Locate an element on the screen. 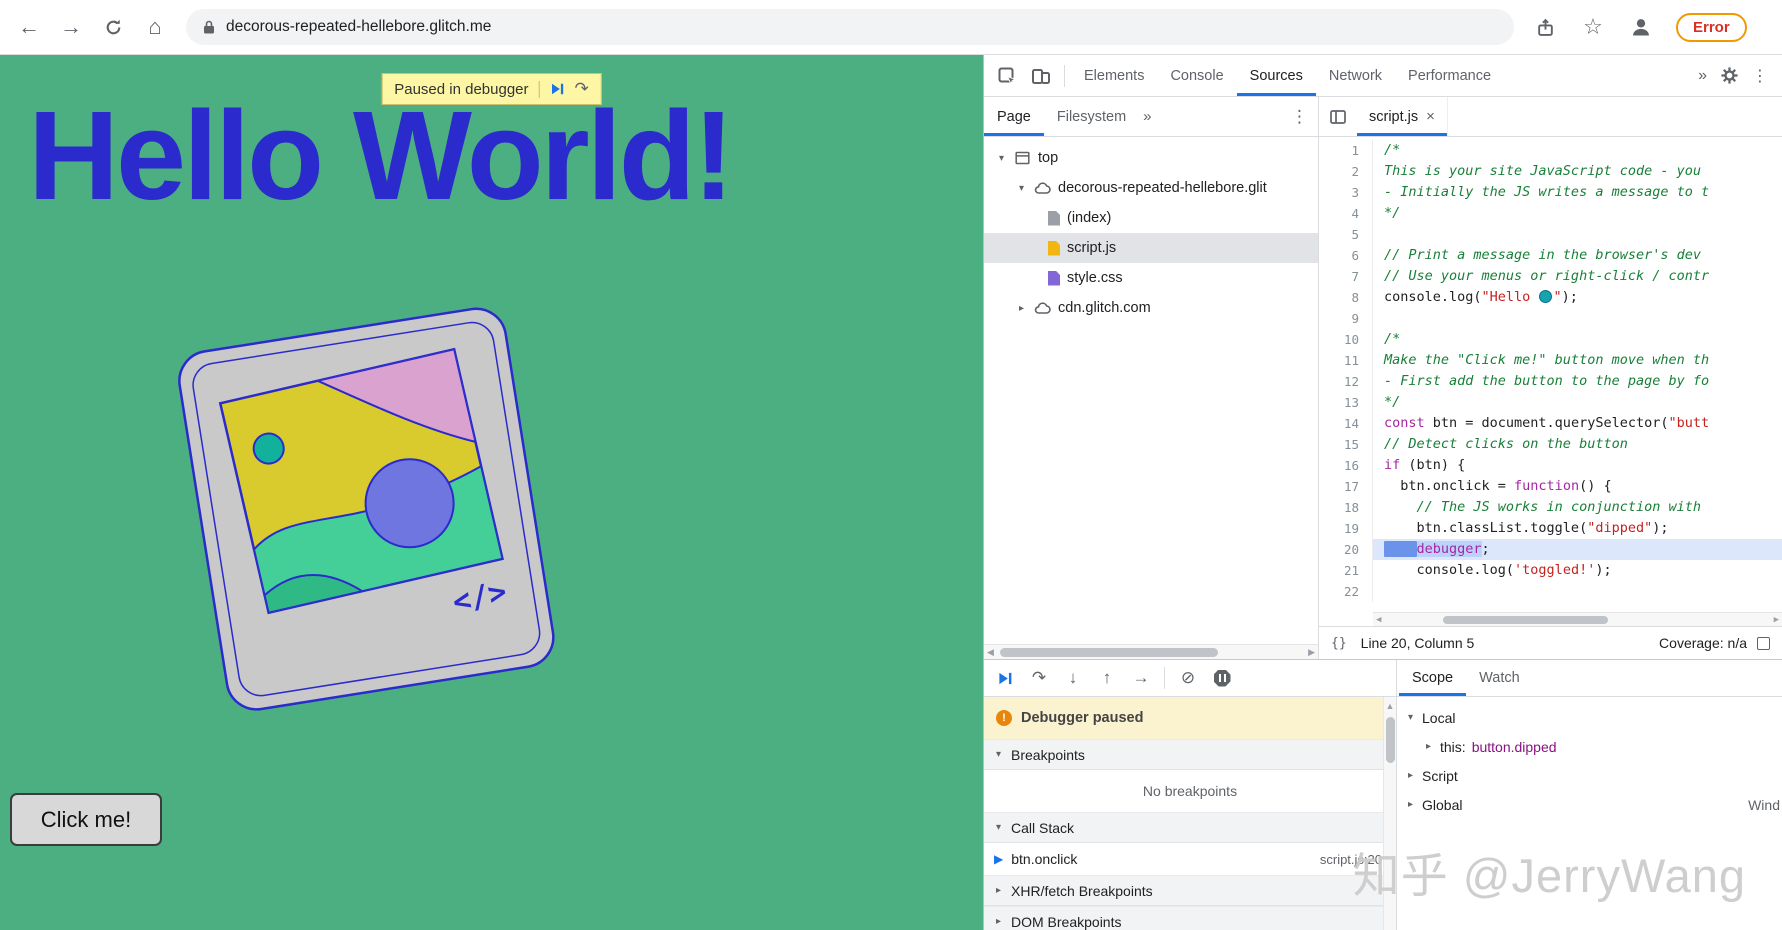 The image size is (1782, 930). editor-horizontal-scrollbar: ◀ ▶ is located at coordinates (1577, 619).